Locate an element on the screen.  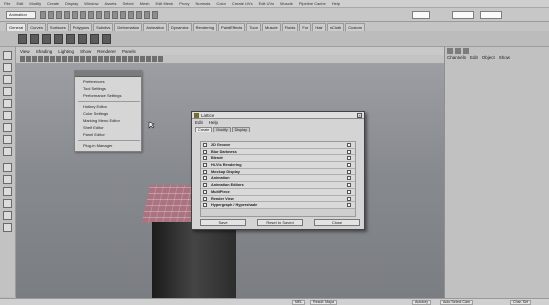
wireframe-icon is located at coordinates (82, 59).